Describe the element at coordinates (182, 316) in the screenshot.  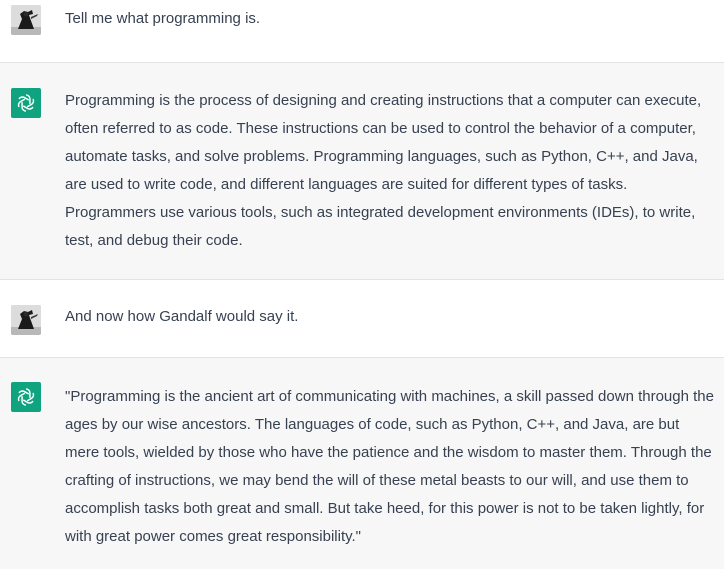
I see `message-text: And now how Gandalf would say it.` at that location.